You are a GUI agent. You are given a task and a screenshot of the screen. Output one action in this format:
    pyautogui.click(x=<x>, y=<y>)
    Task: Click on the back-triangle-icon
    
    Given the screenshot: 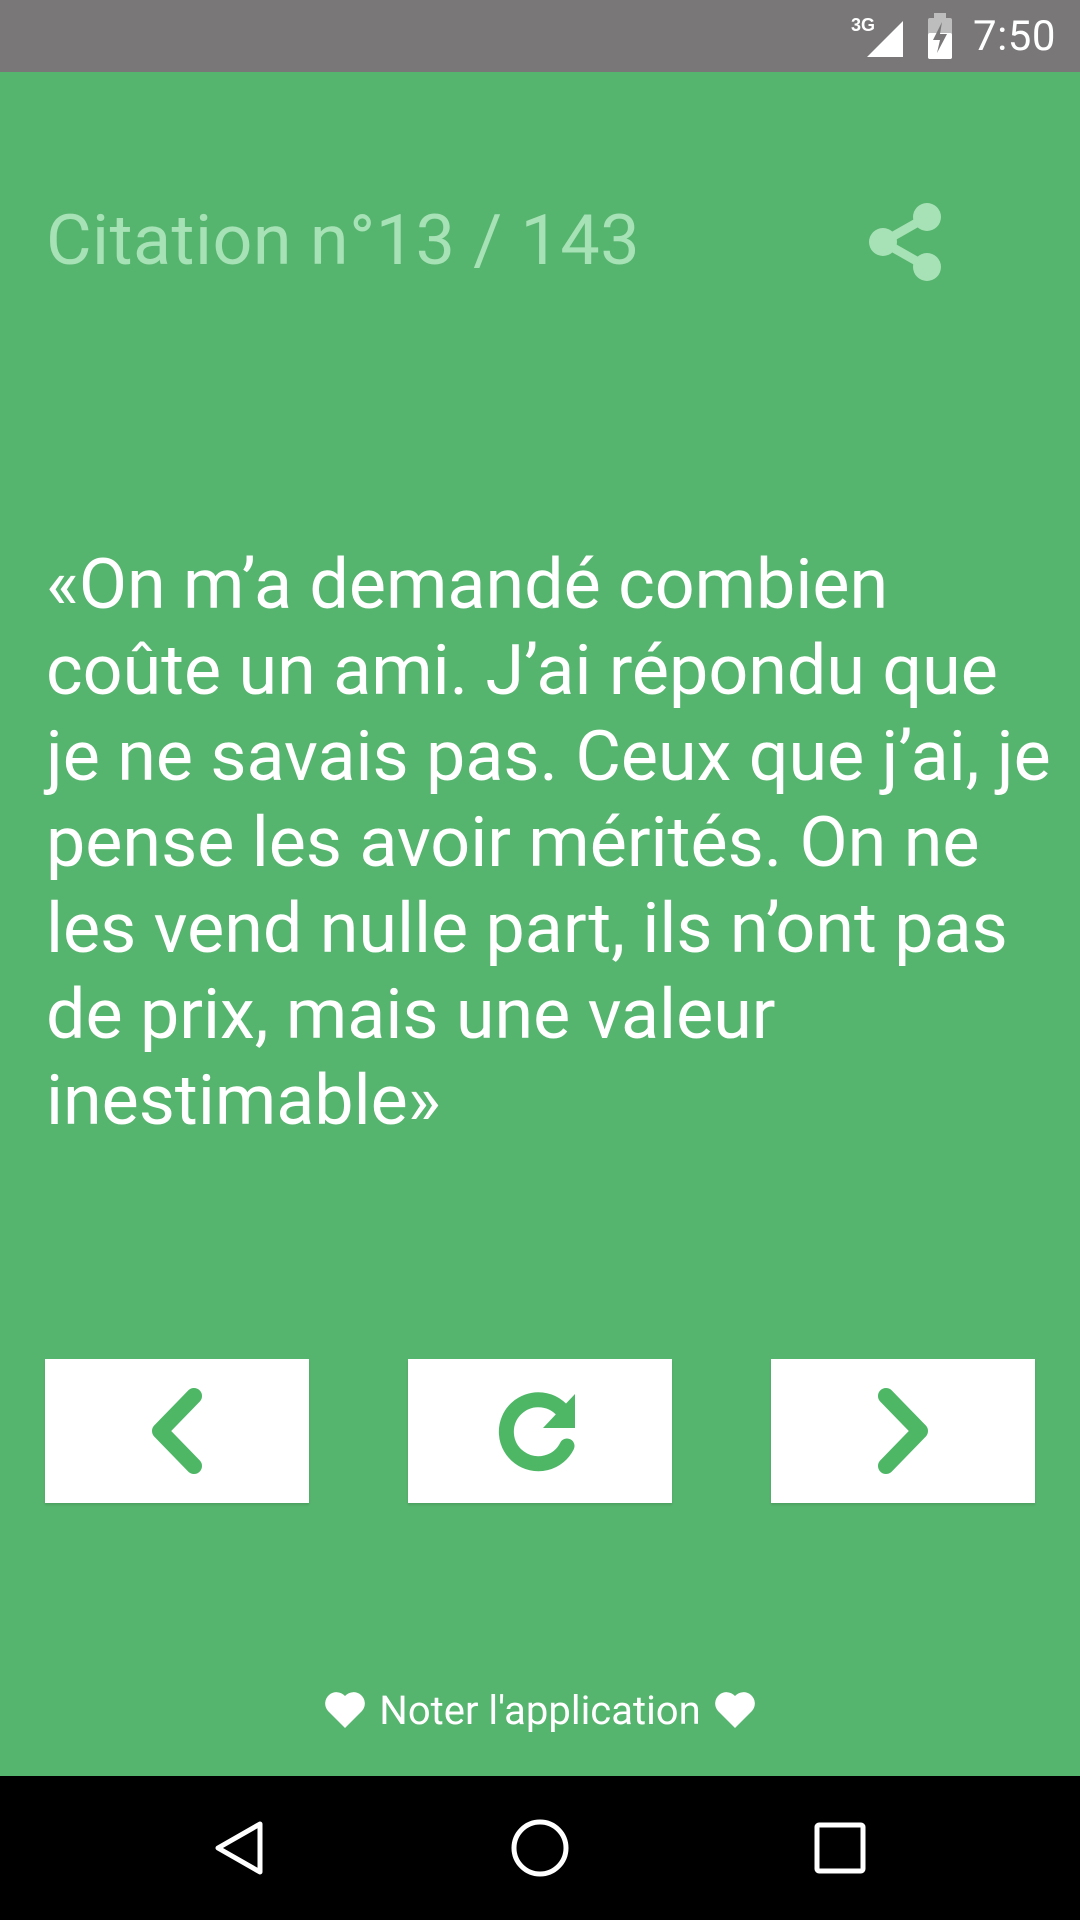 What is the action you would take?
    pyautogui.click(x=239, y=1848)
    